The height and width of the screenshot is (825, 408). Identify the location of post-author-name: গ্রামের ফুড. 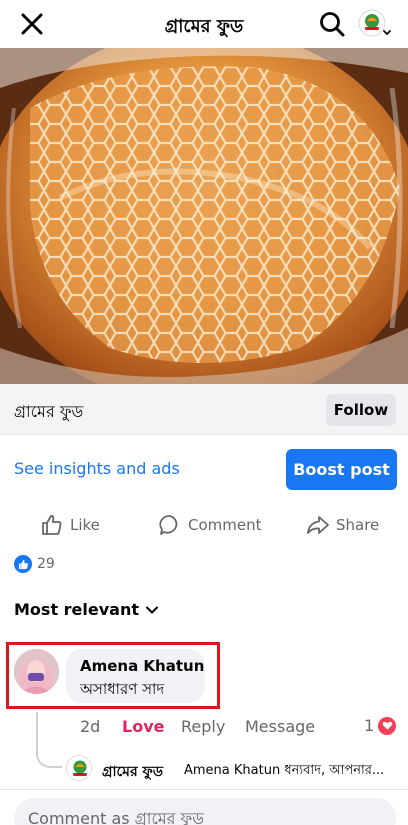
(48, 412).